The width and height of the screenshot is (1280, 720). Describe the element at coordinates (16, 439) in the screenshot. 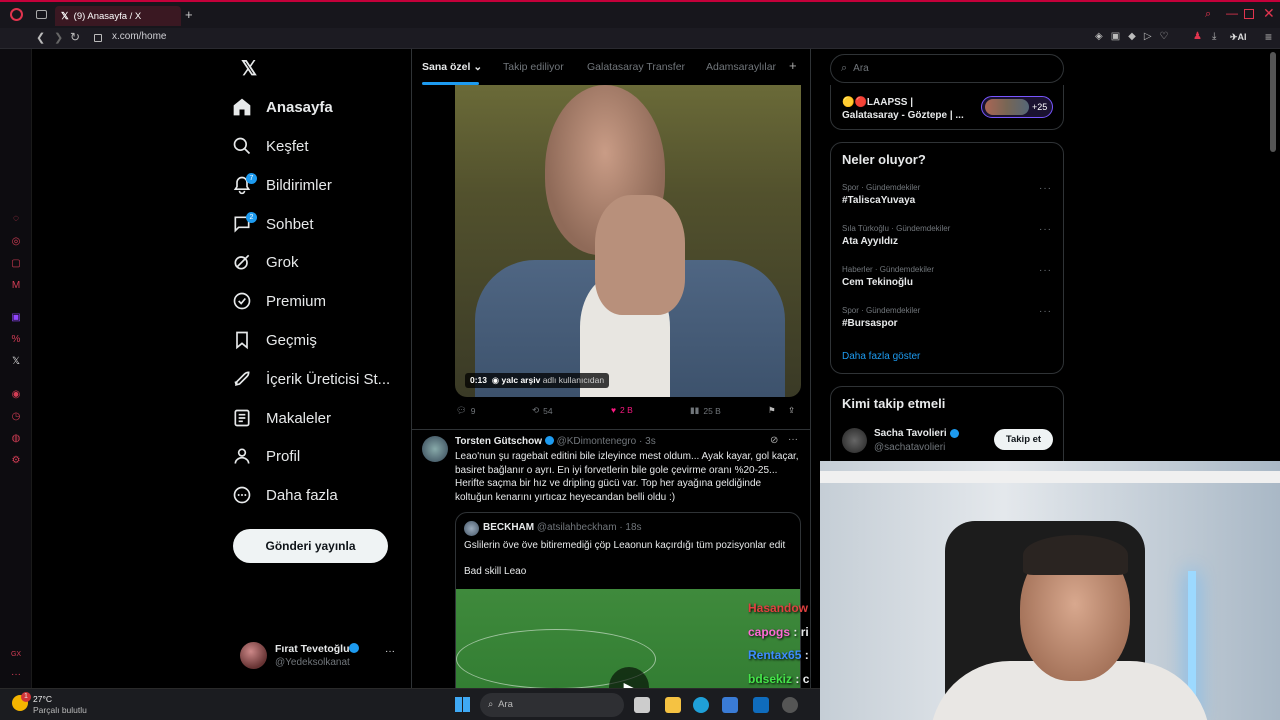

I see `whatsapp-icon: ◍` at that location.